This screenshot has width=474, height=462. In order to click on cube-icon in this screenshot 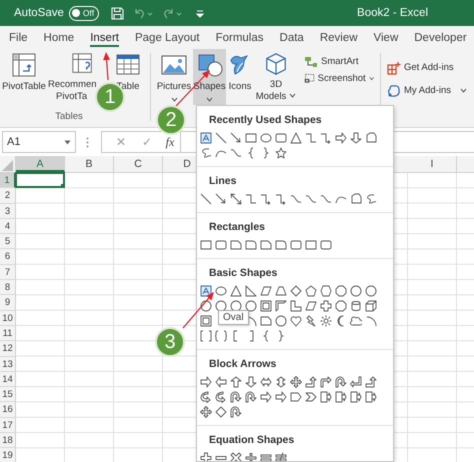, I will do `click(371, 306)`.